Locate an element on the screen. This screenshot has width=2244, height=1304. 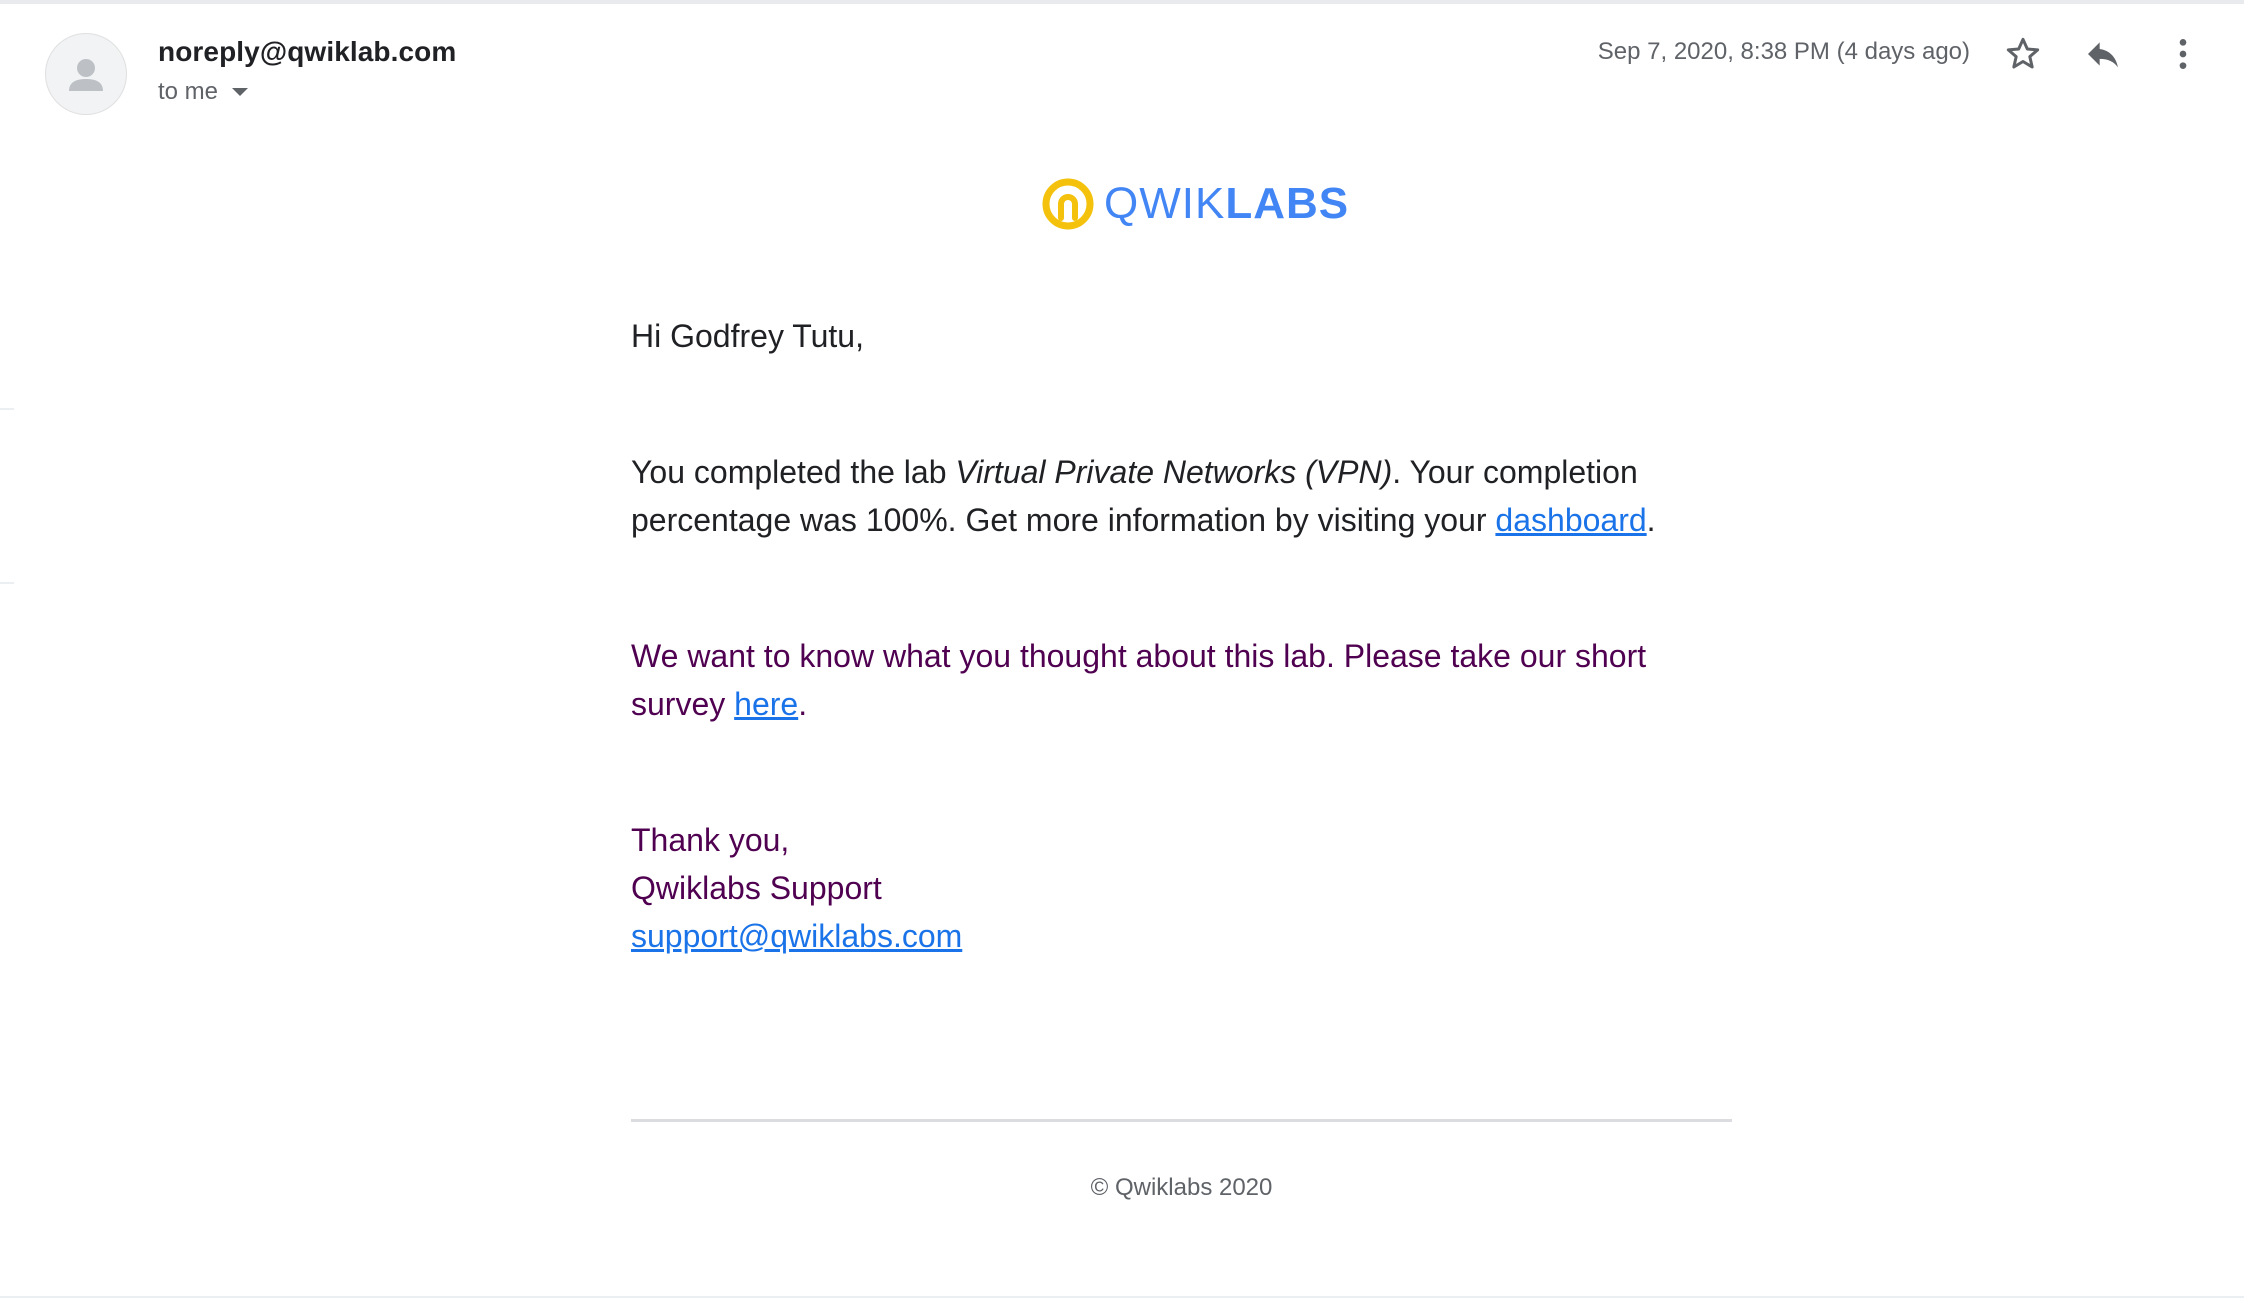
star-button is located at coordinates (2023, 54).